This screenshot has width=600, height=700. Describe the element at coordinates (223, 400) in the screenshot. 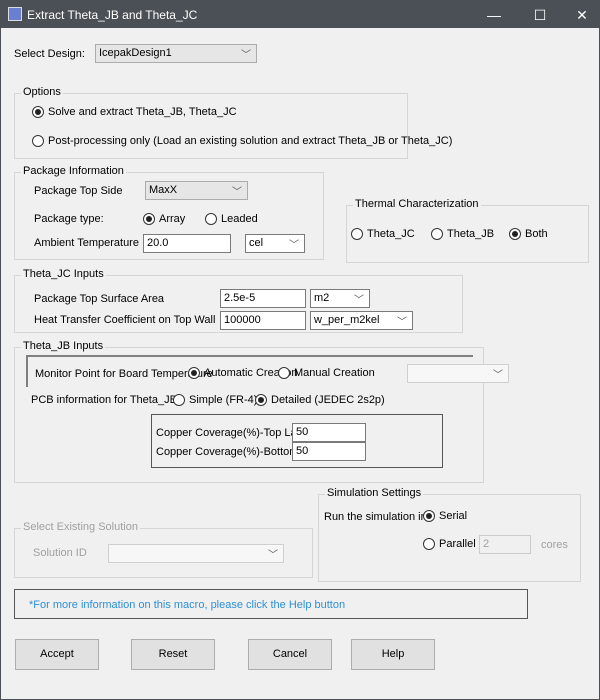

I see `simple-label: Simple (FR-4)` at that location.